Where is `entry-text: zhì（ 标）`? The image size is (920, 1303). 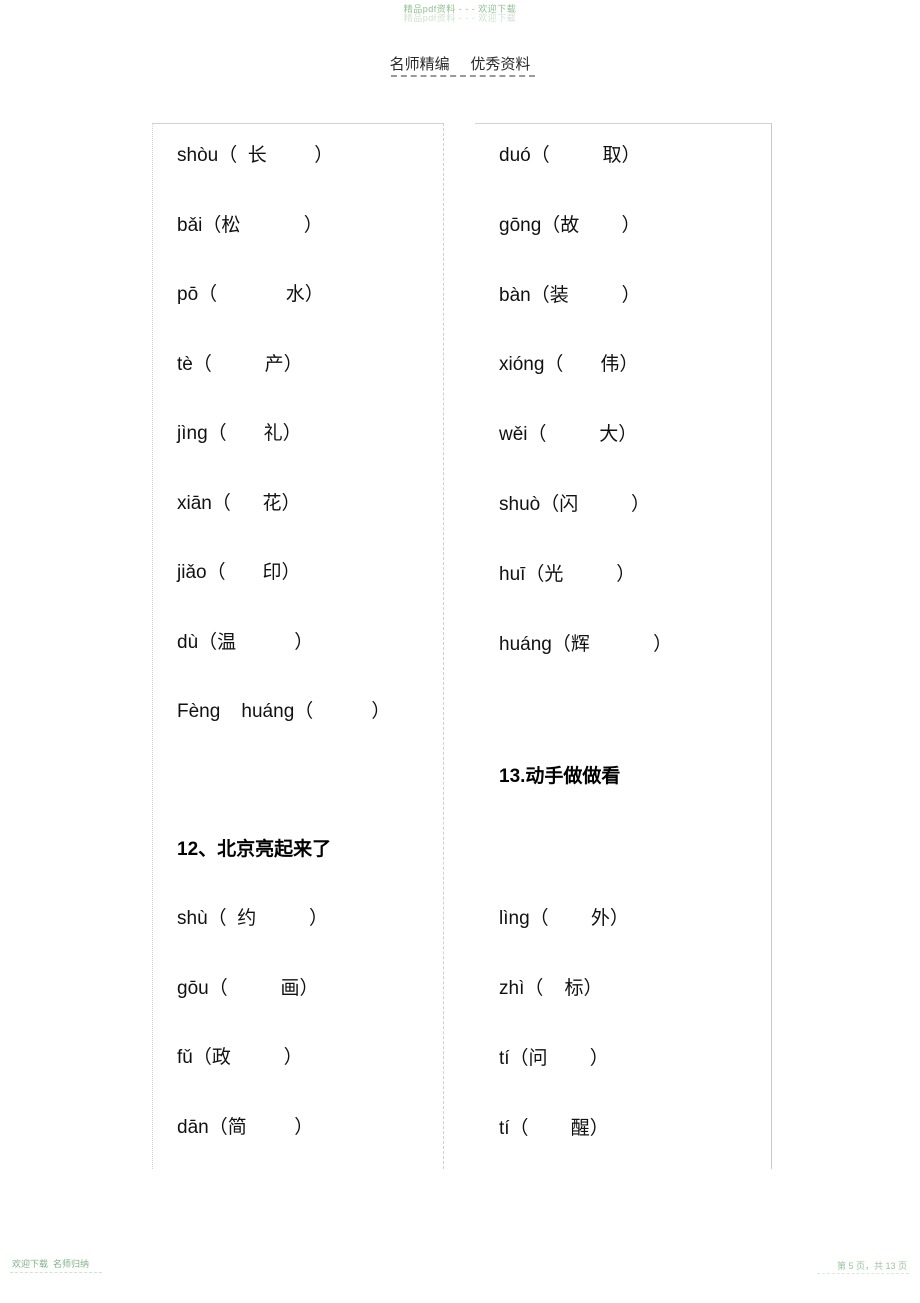
entry-text: zhì（ 标） is located at coordinates (551, 988).